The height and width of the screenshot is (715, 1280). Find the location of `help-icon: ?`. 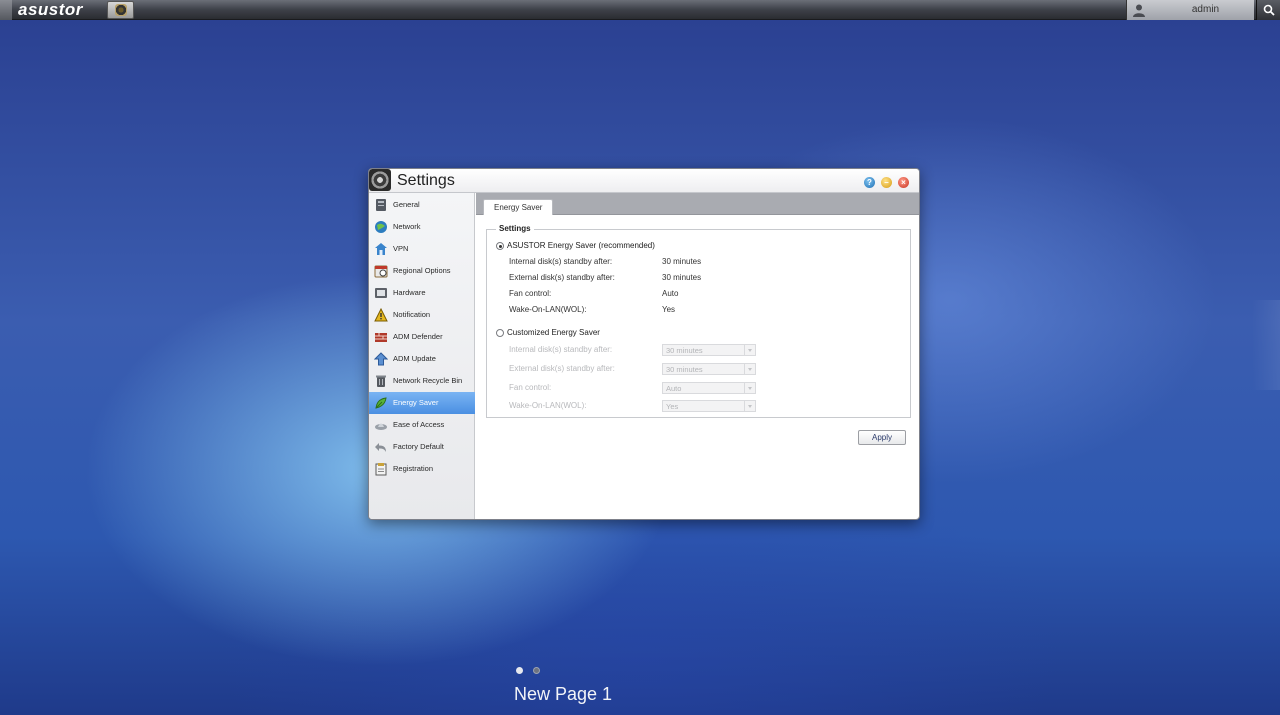

help-icon: ? is located at coordinates (869, 182).